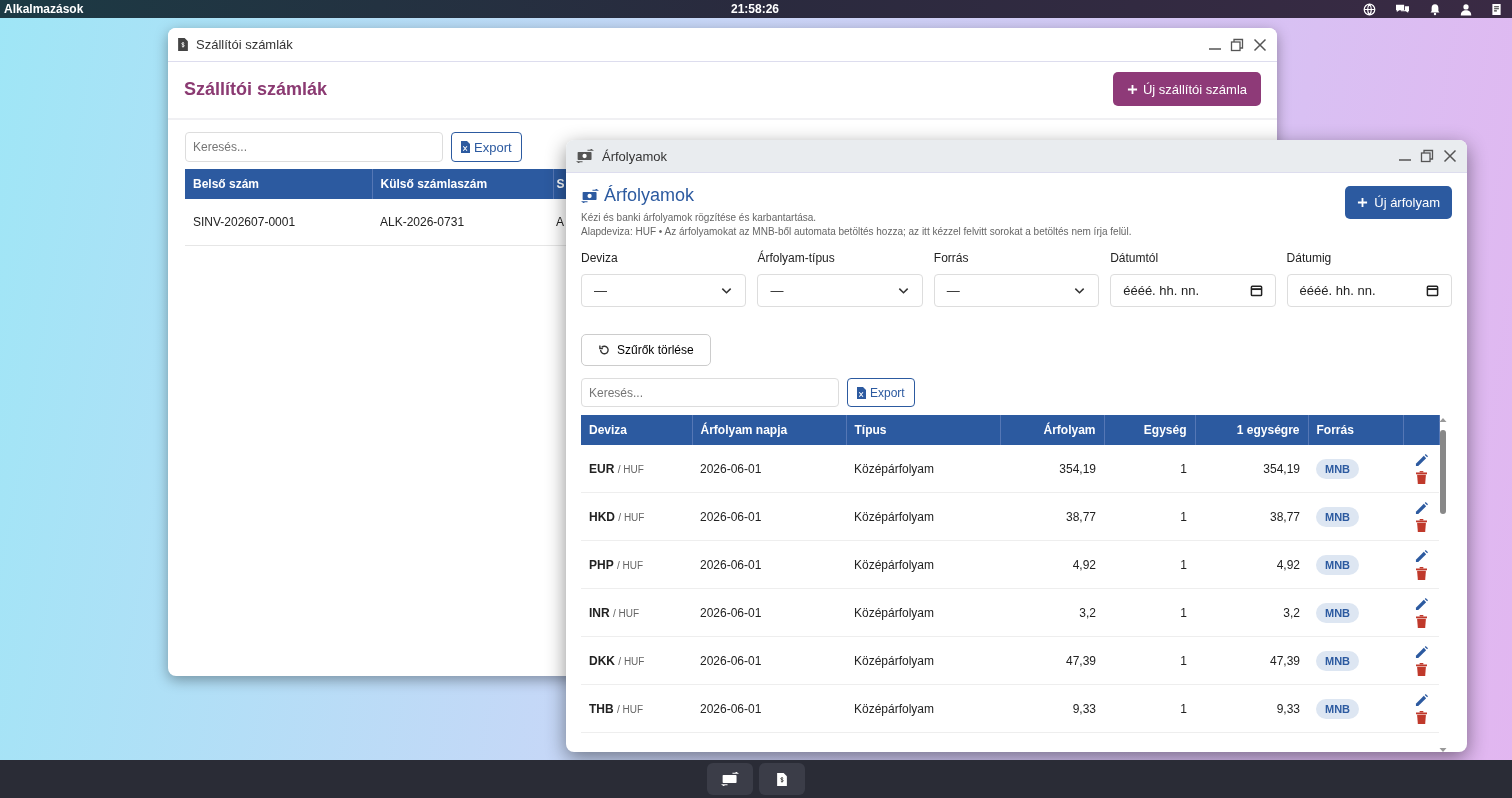  What do you see at coordinates (1251, 564) in the screenshot?
I see `table-cell: 4,92` at bounding box center [1251, 564].